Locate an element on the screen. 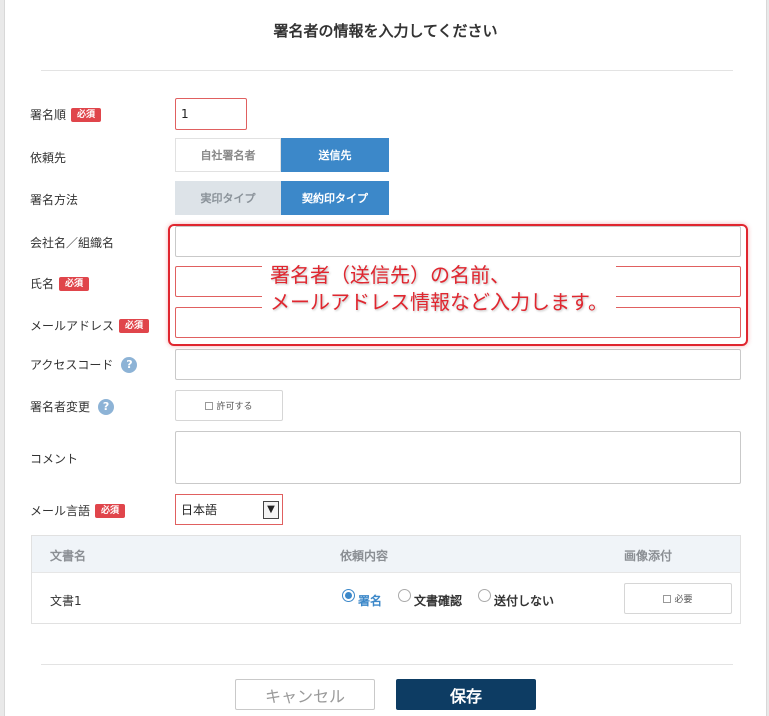  column-header-document-name: 文書名 is located at coordinates (68, 556).